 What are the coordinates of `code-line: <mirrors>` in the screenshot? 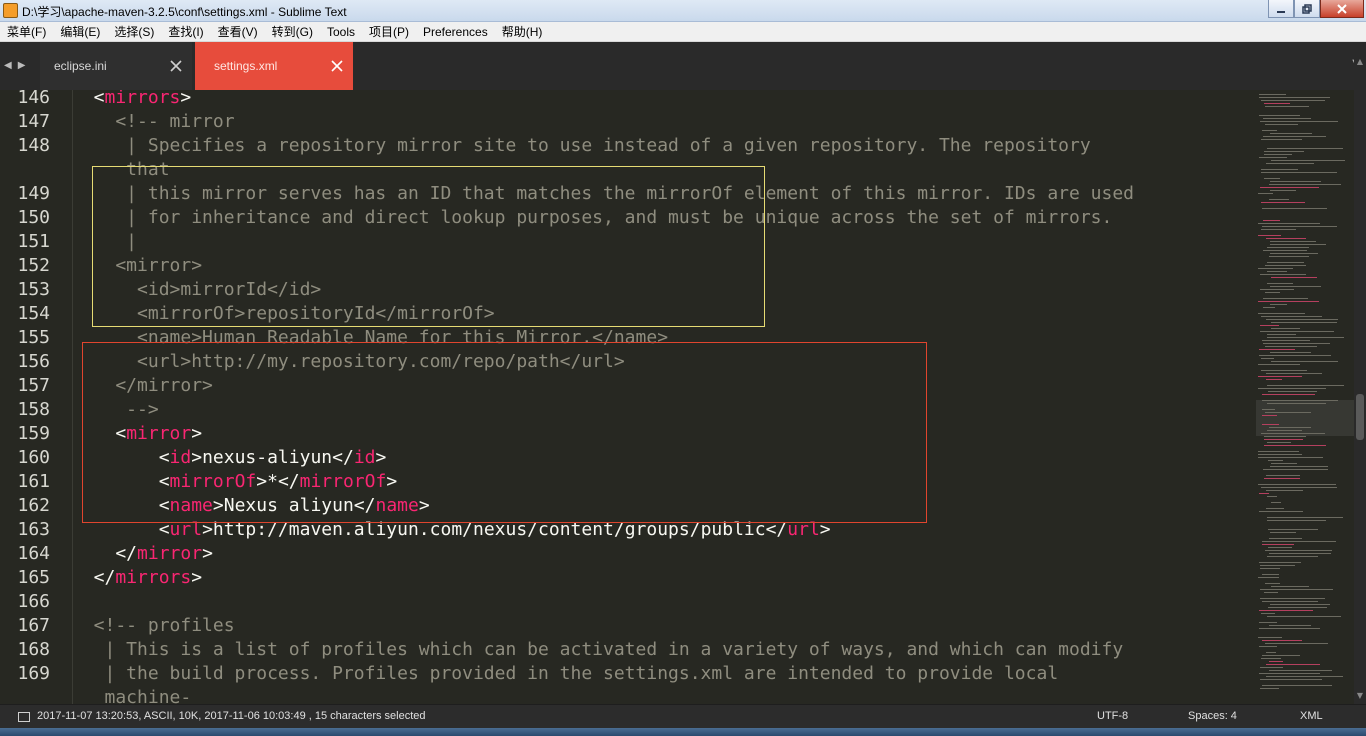 It's located at (132, 100).